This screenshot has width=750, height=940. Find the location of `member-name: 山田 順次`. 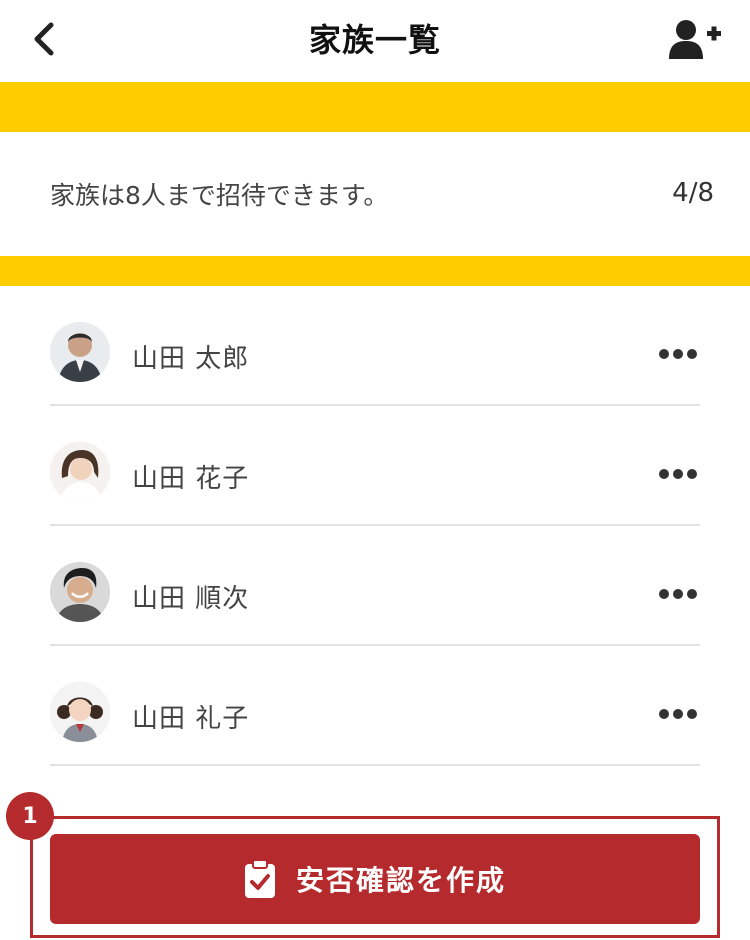

member-name: 山田 順次 is located at coordinates (191, 599).